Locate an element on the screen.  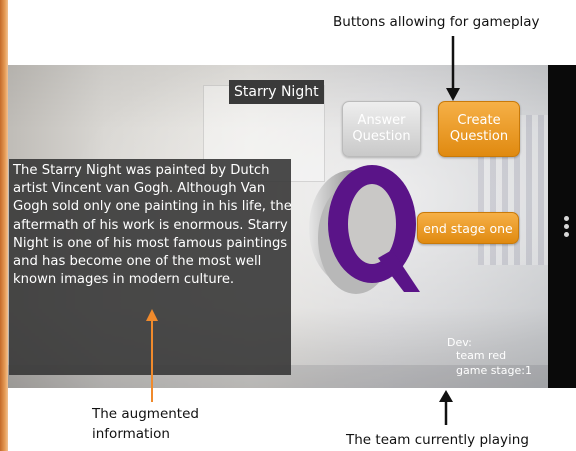
create-question-button: Create Question is located at coordinates (479, 129).